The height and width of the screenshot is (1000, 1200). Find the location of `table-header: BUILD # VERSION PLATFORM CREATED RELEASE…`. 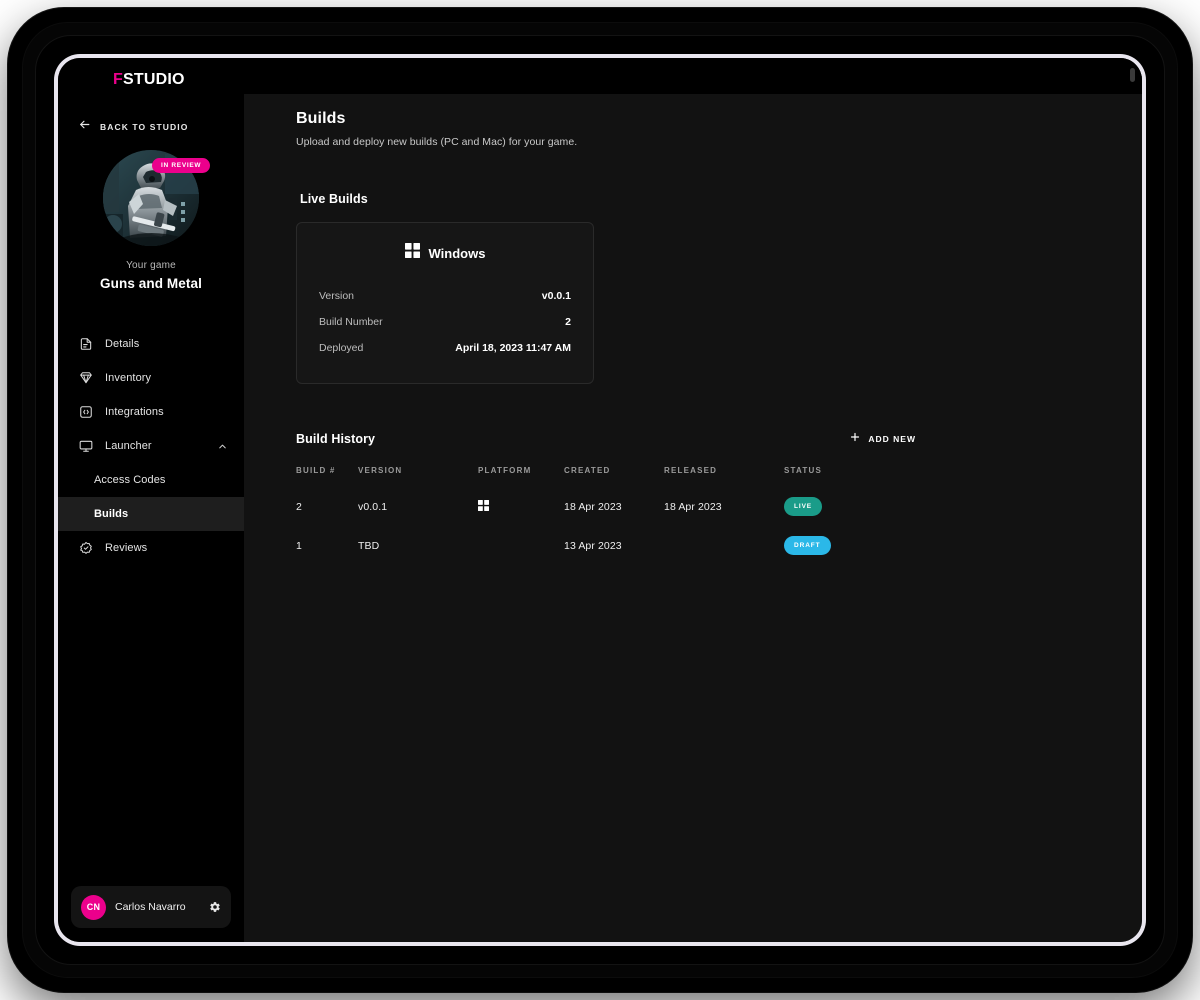

table-header: BUILD # VERSION PLATFORM CREATED RELEASE… is located at coordinates (606, 476).